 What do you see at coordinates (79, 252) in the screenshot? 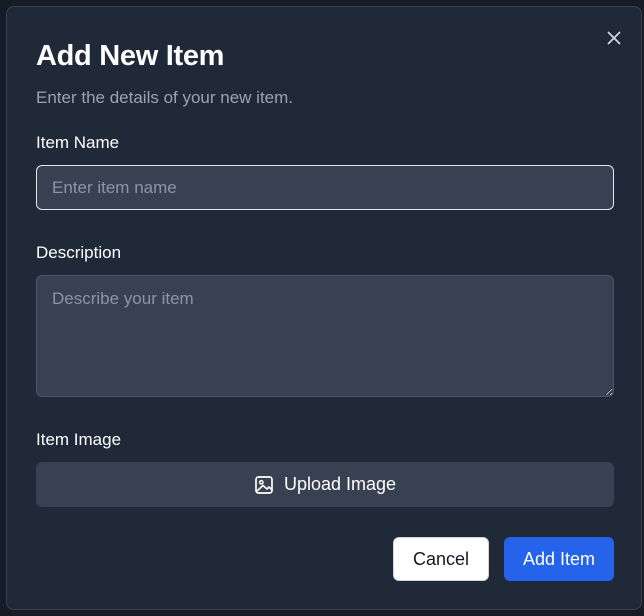
I see `description-label: Description` at bounding box center [79, 252].